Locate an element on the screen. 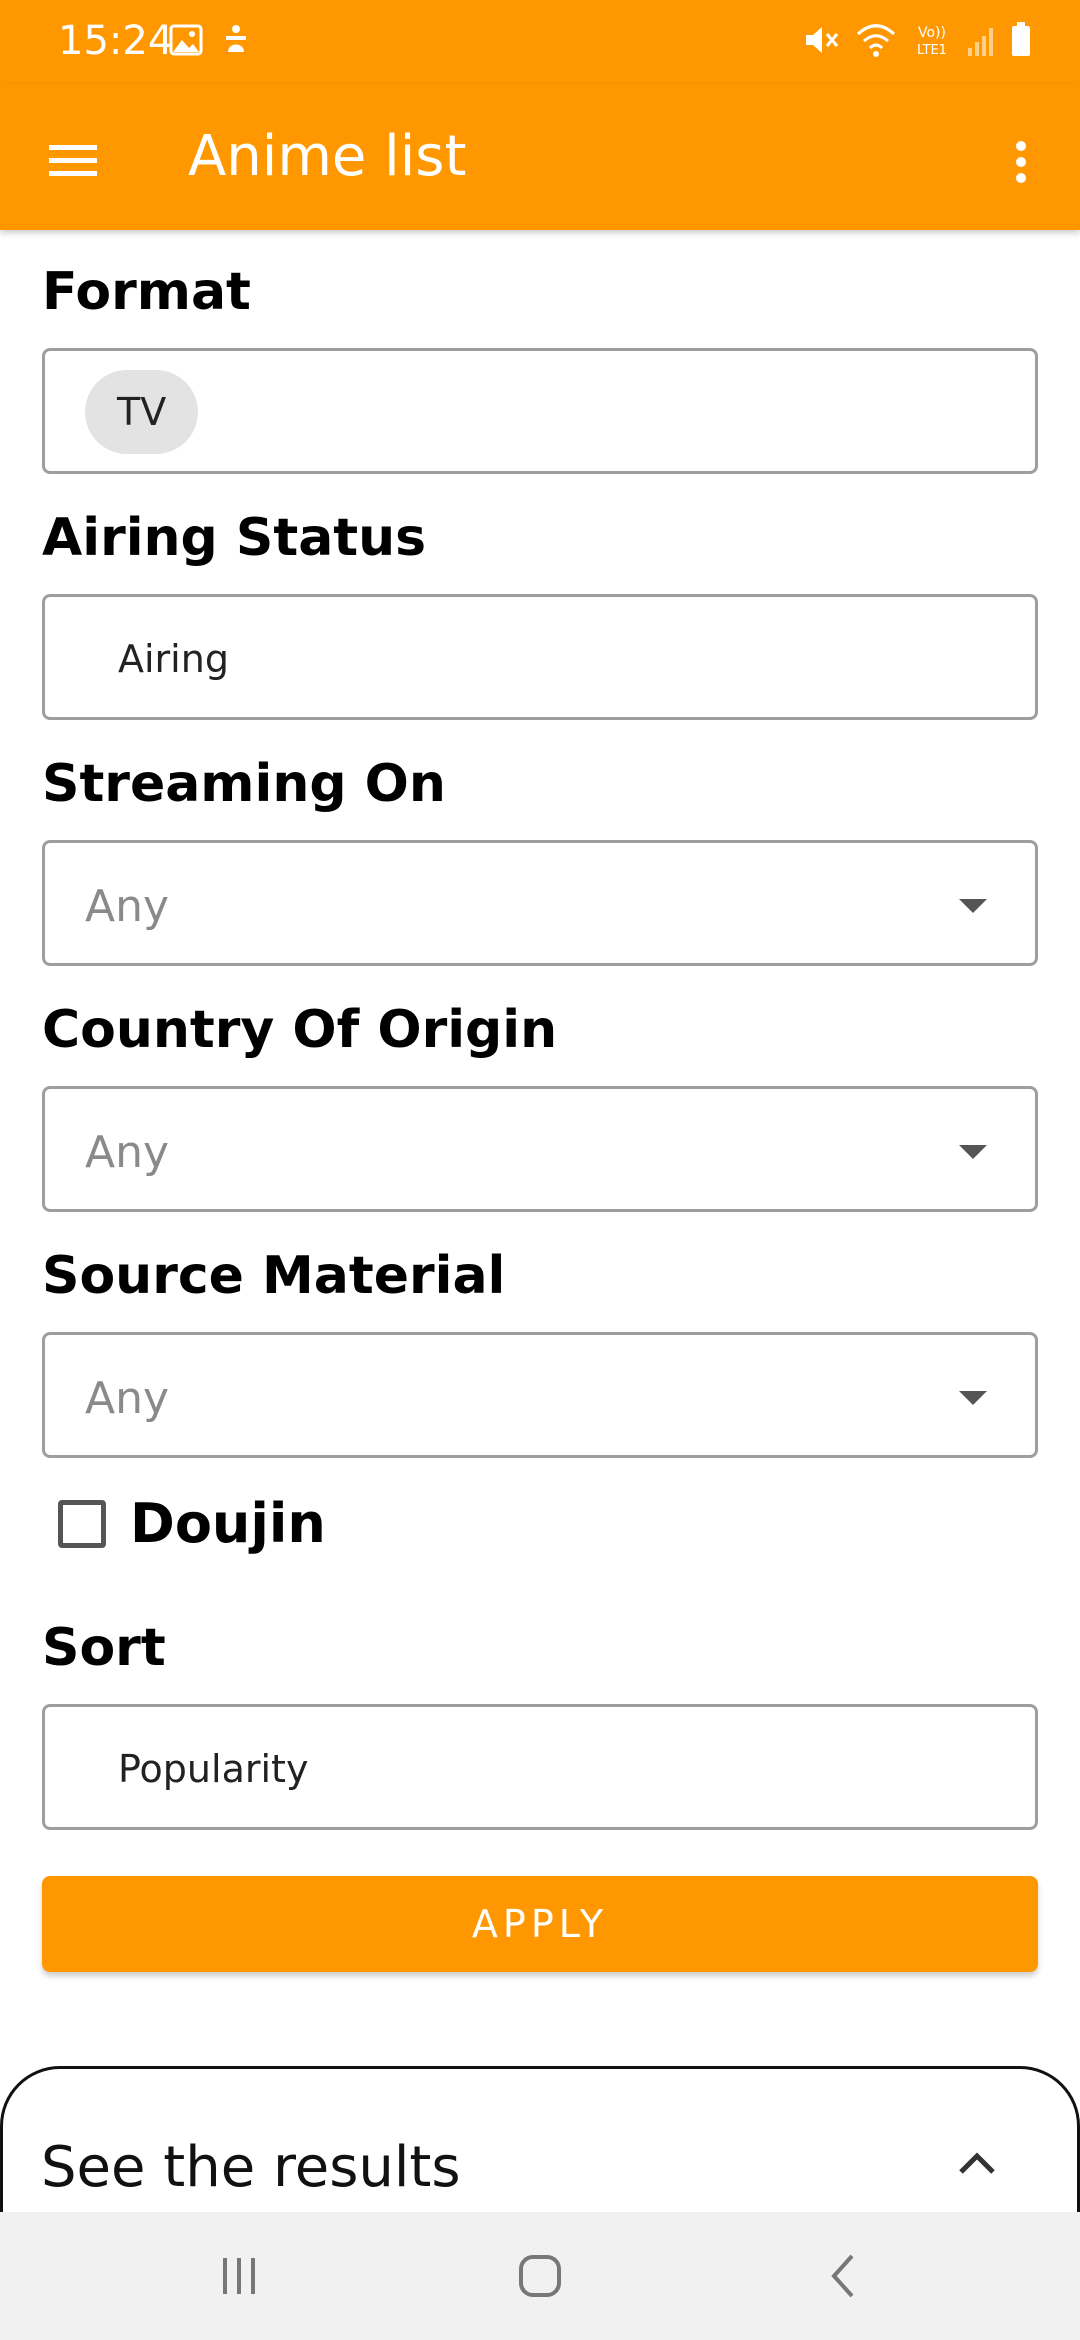 The image size is (1080, 2340). svg-text: Vo)) is located at coordinates (932, 33).